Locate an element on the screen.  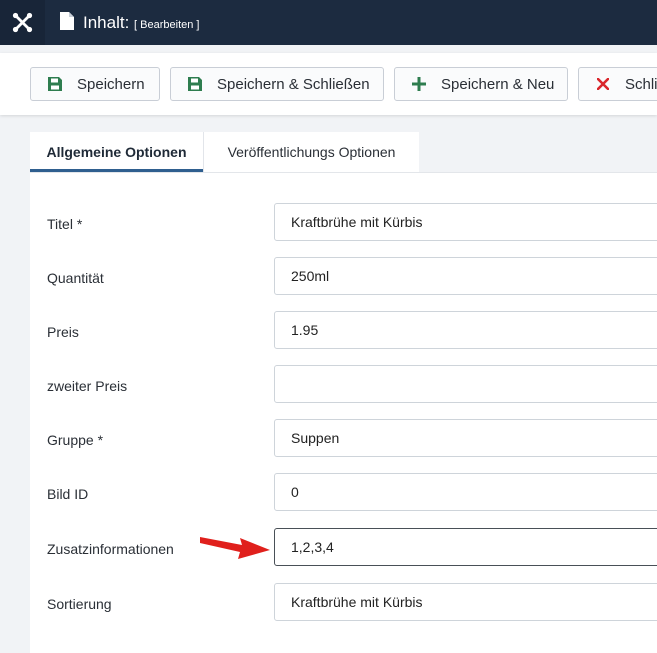
form-row-image-id: Bild ID 0 is located at coordinates (343, 500).